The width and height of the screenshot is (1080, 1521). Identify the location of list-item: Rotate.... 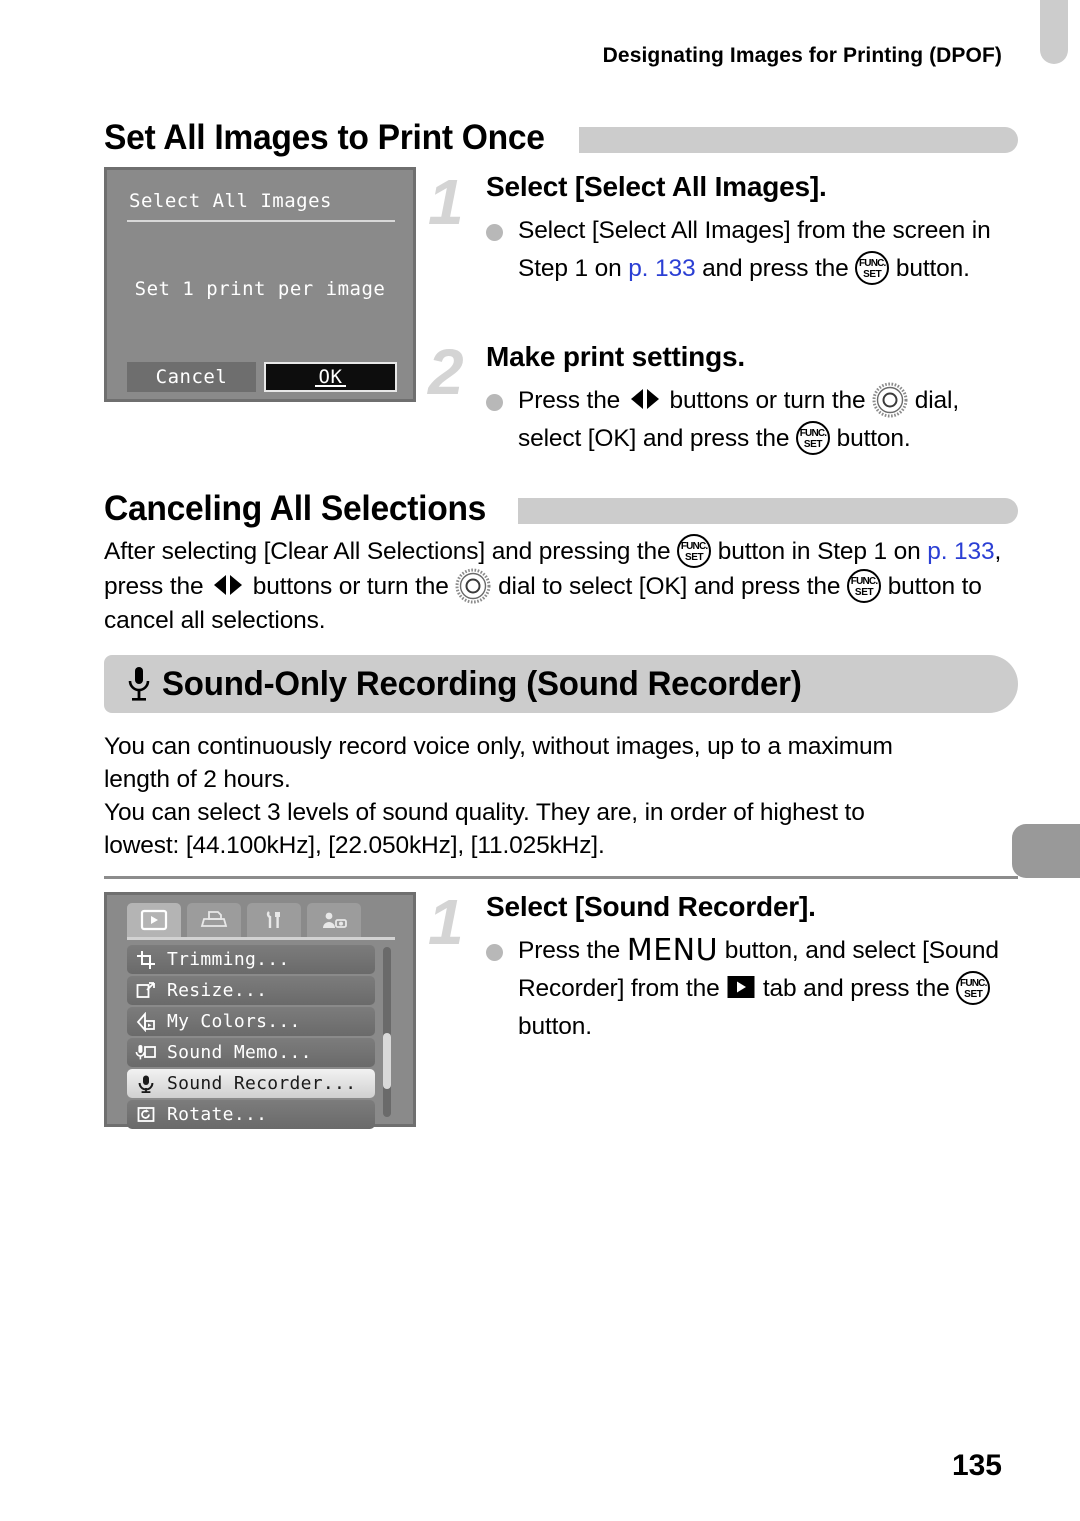
(251, 1114).